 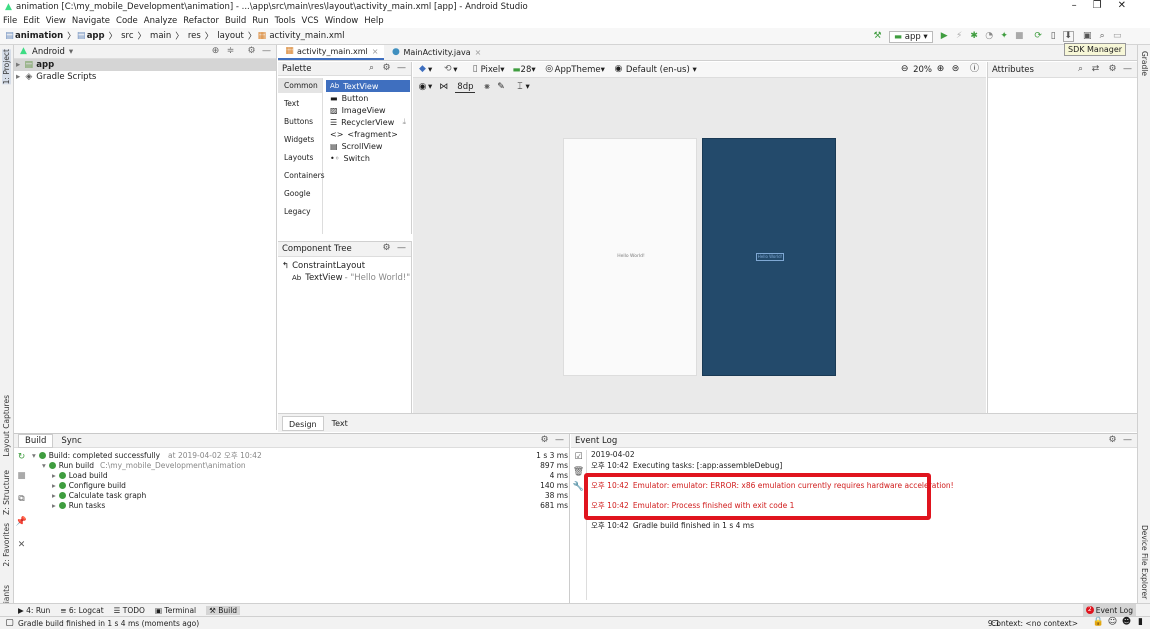 What do you see at coordinates (6, 426) in the screenshot?
I see `side-tab-layout-captures: Layout Captures` at bounding box center [6, 426].